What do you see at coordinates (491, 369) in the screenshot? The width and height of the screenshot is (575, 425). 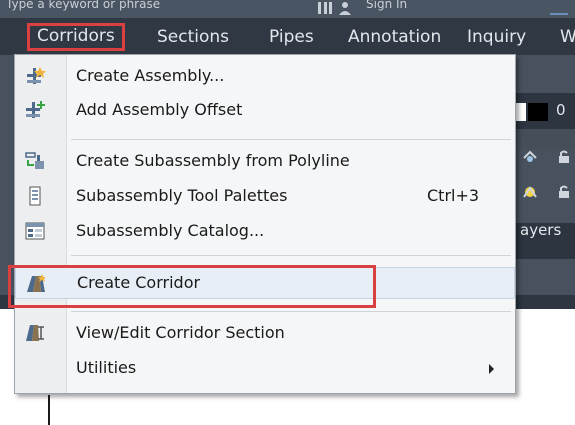 I see `submenu-arrow-icon` at bounding box center [491, 369].